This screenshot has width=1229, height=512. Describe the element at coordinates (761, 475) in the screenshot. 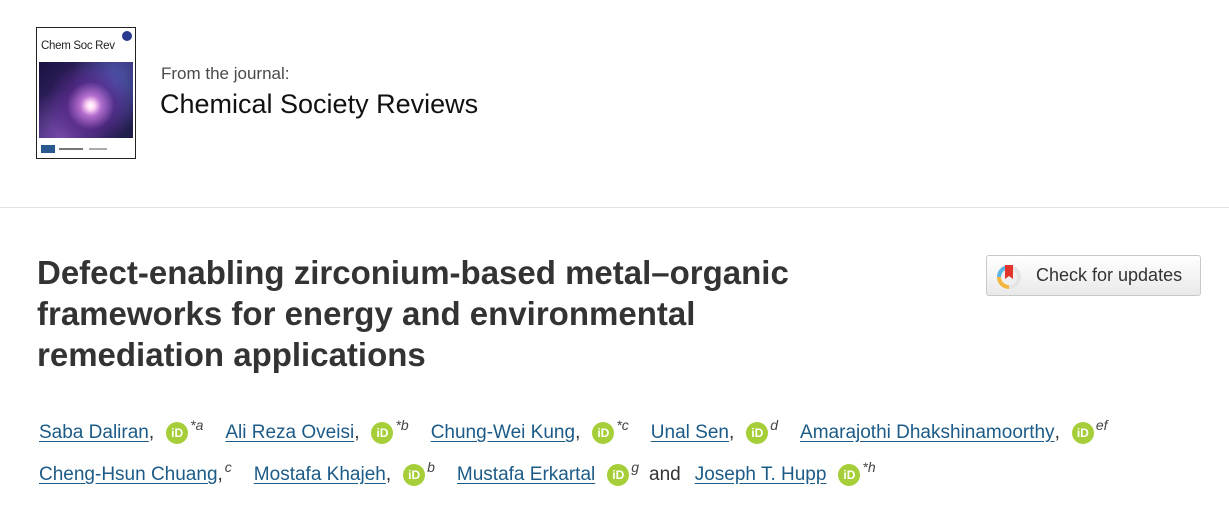

I see `author-link: Joseph T. Hupp` at that location.